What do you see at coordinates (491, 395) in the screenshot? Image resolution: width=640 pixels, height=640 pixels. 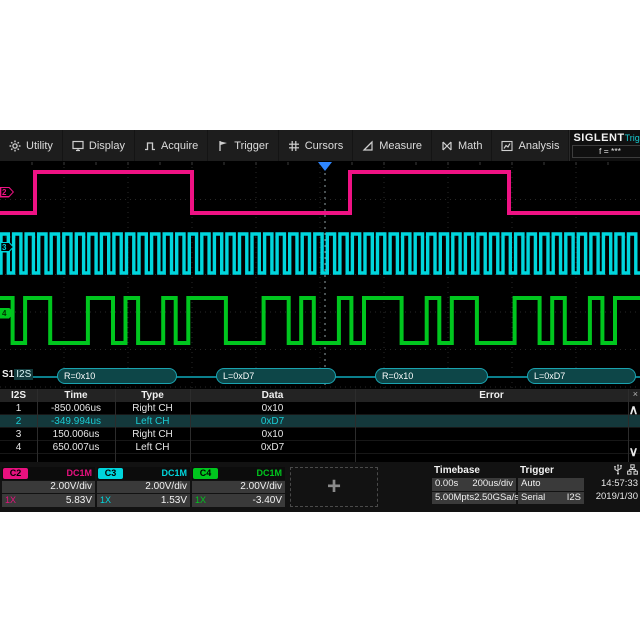 I see `table-header-error: Error` at bounding box center [491, 395].